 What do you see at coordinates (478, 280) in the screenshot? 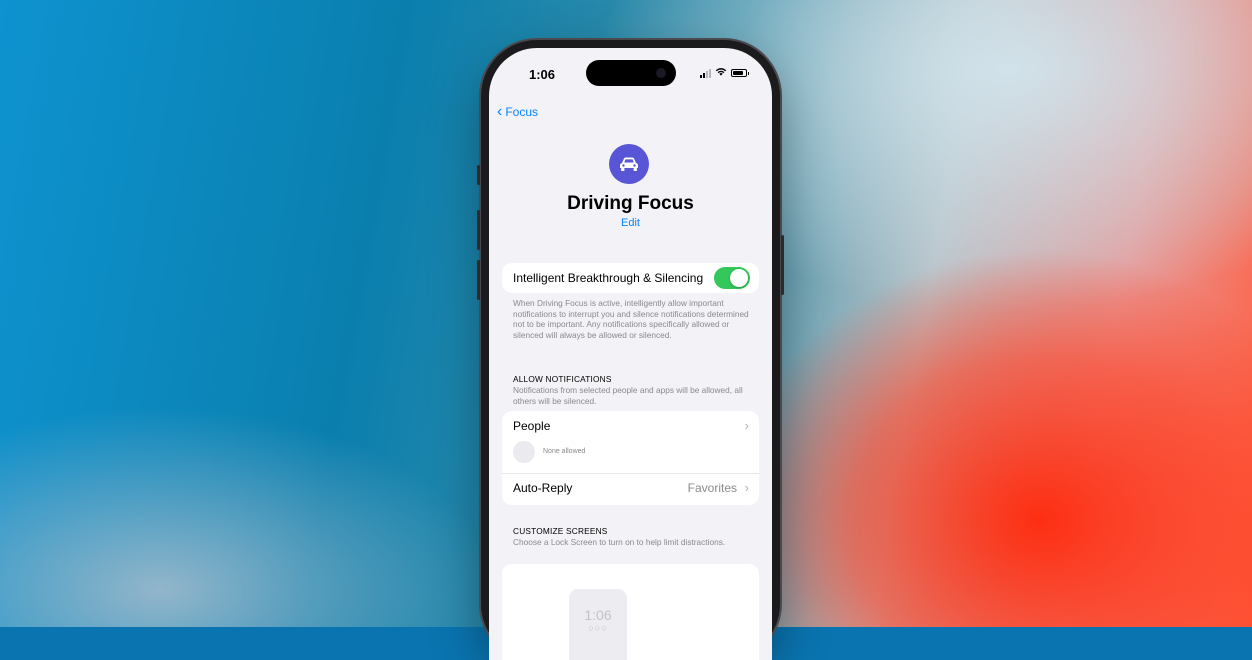
I see `volume-down-button` at bounding box center [478, 280].